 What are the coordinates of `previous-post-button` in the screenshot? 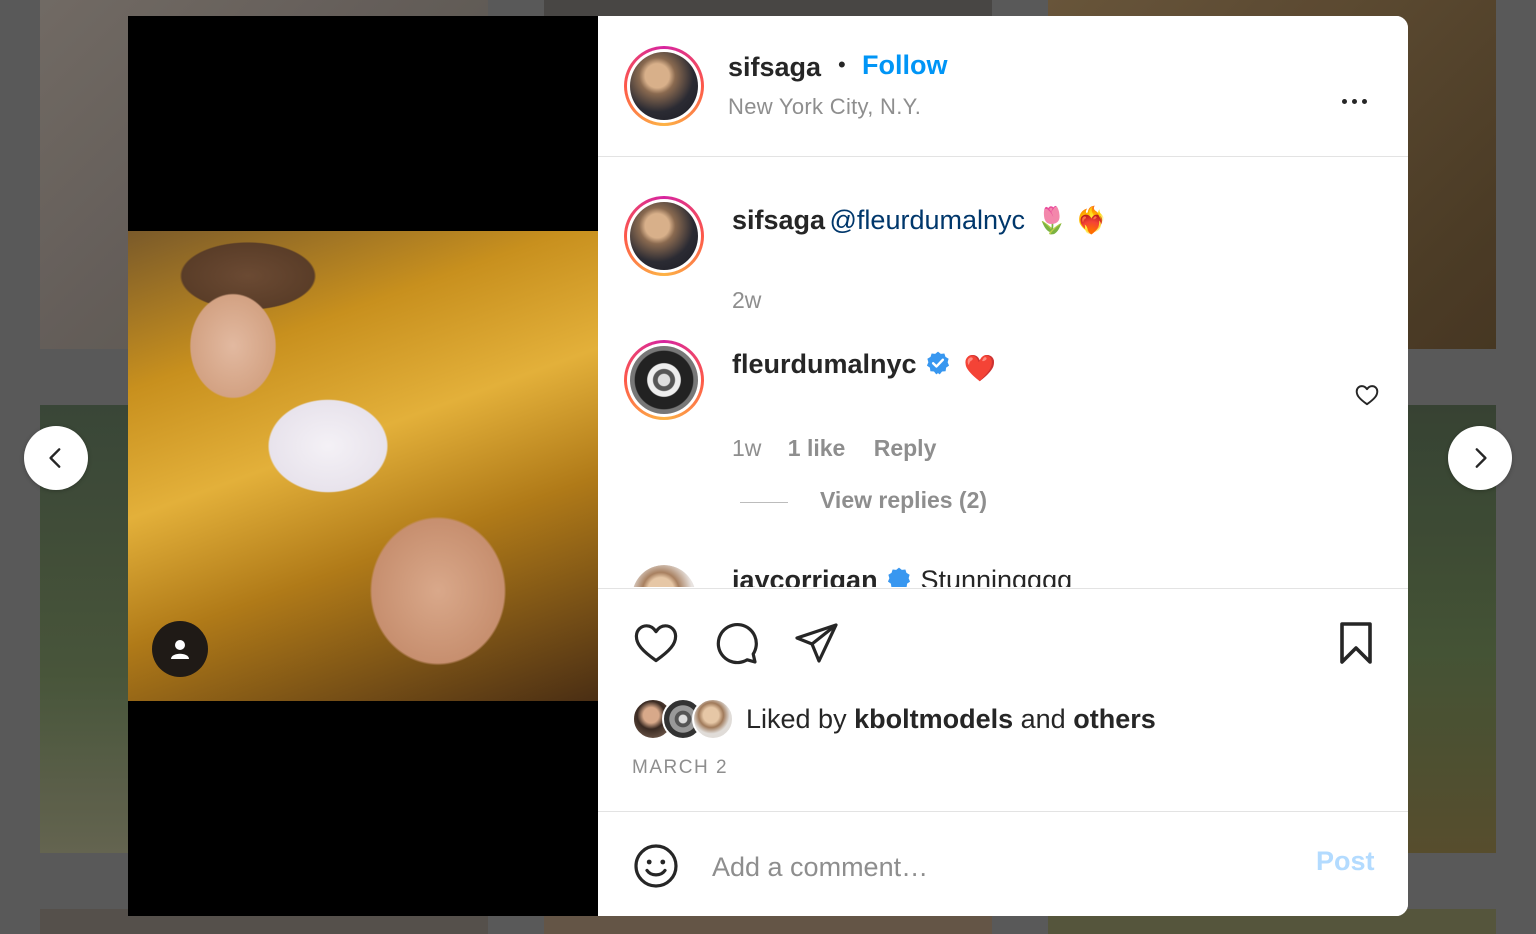 It's located at (56, 458).